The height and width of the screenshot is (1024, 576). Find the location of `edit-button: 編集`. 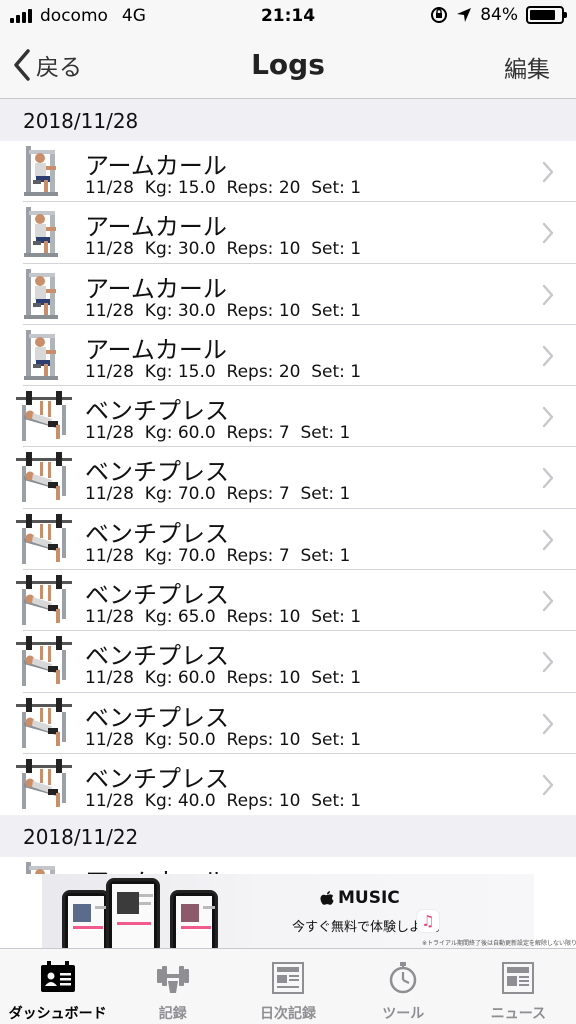

edit-button: 編集 is located at coordinates (527, 67).